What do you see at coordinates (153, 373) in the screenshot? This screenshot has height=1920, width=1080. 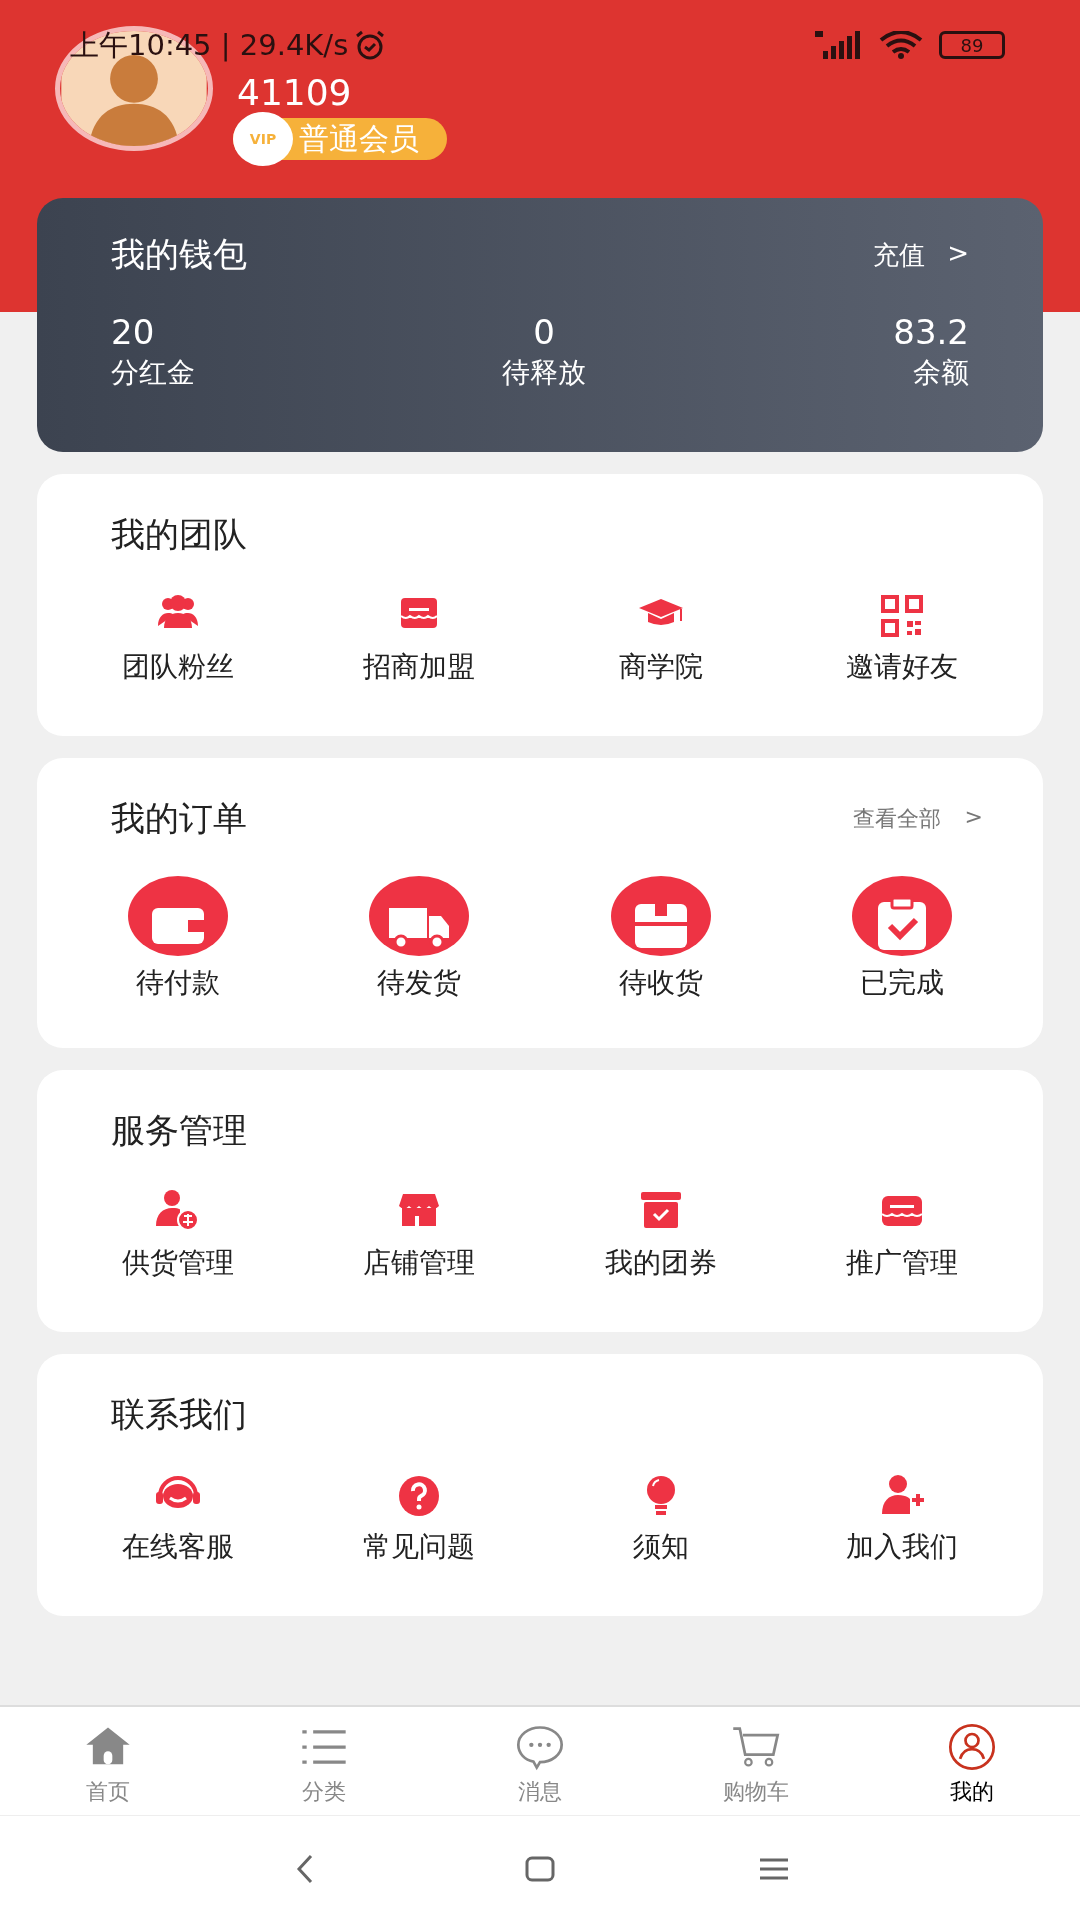 I see `stat-label: 分红金` at bounding box center [153, 373].